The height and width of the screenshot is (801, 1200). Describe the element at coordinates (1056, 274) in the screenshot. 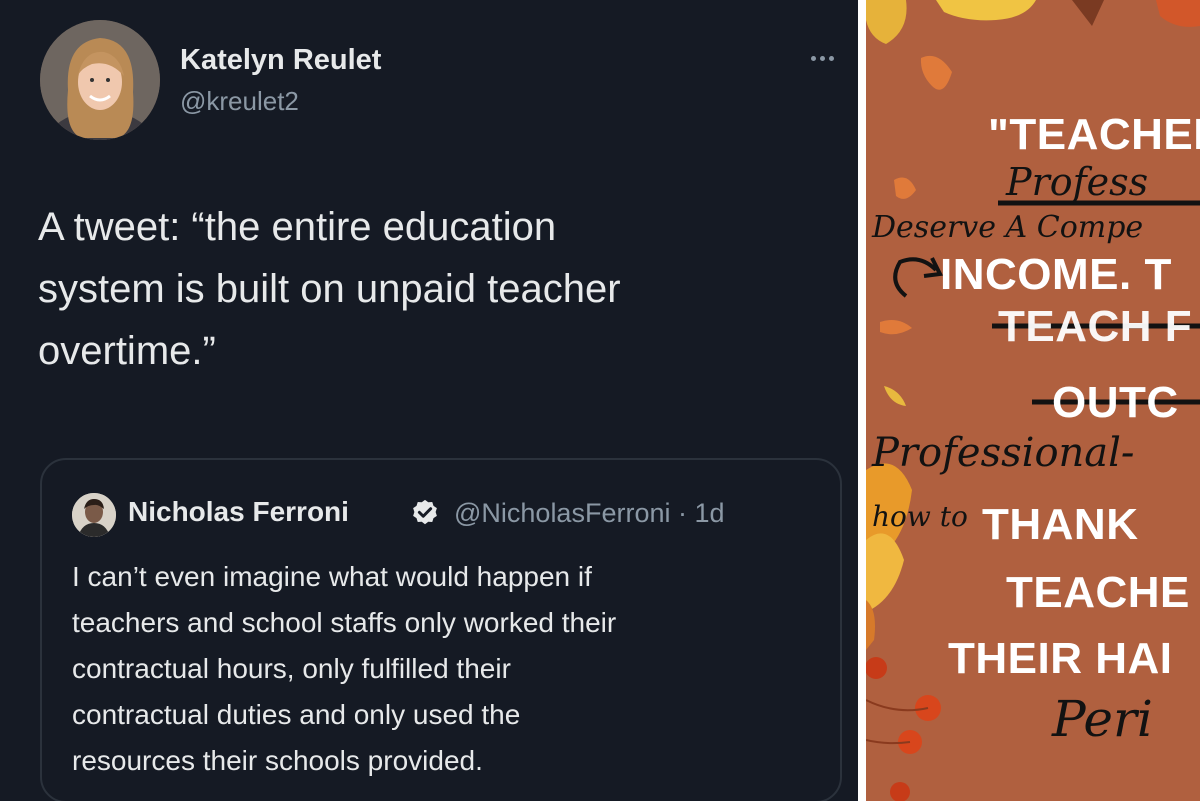

I see `sign-printed-line: INCOME. T` at that location.